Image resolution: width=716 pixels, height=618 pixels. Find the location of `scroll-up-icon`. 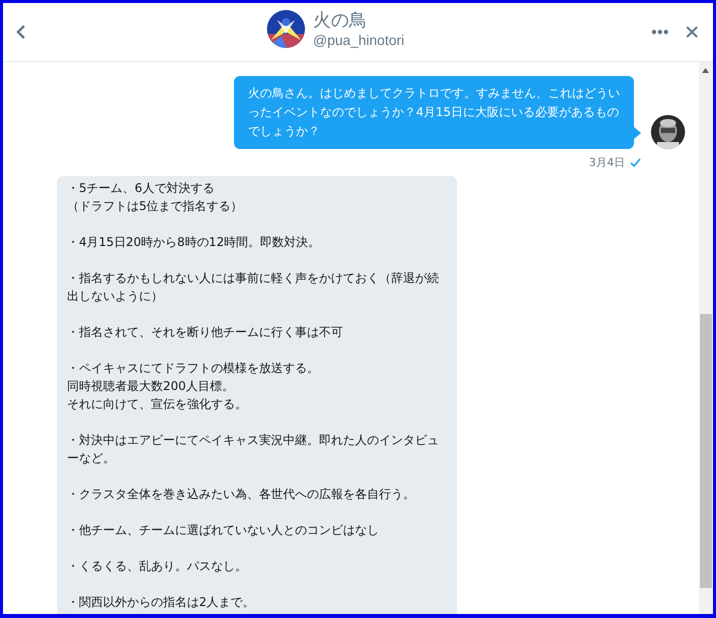

scroll-up-icon is located at coordinates (705, 70).